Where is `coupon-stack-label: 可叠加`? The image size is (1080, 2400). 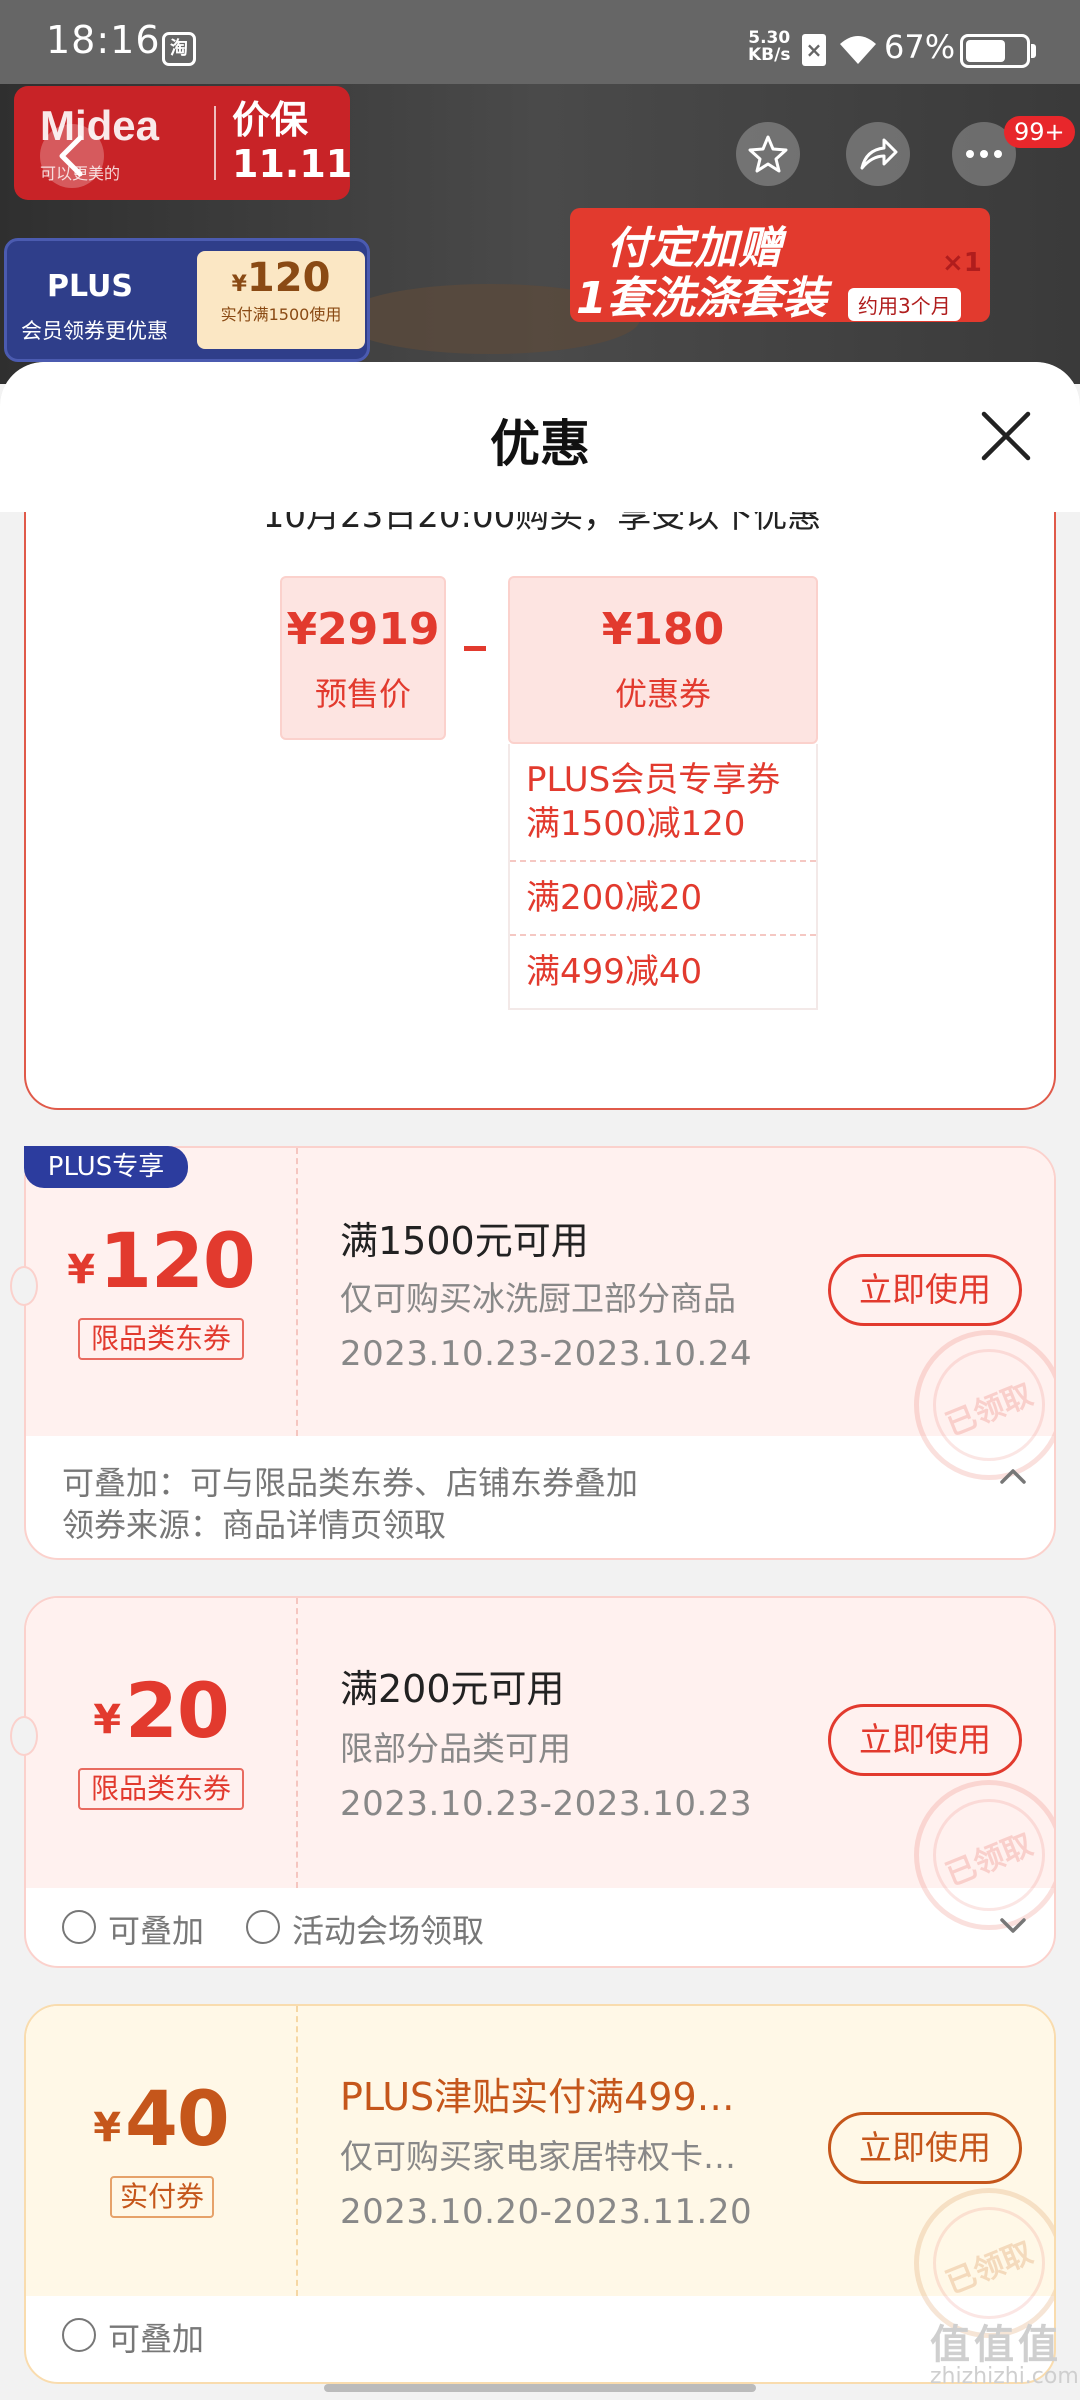
coupon-stack-label: 可叠加 is located at coordinates (156, 1931).